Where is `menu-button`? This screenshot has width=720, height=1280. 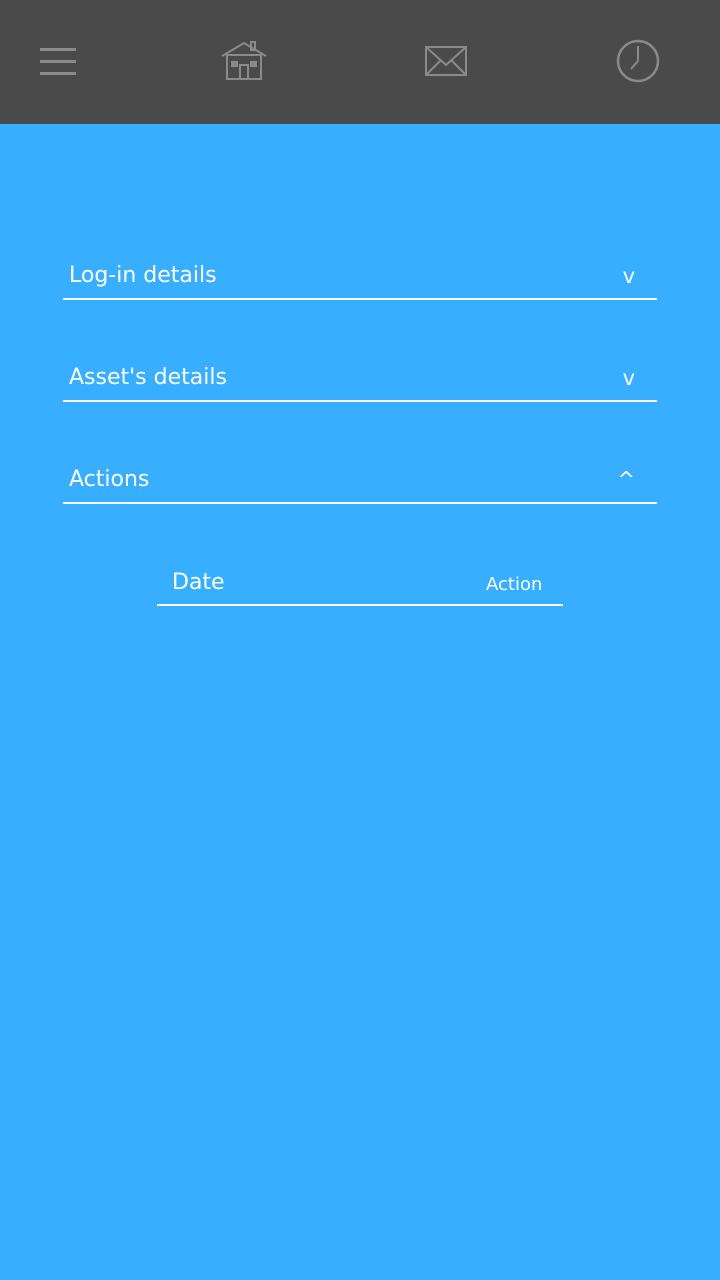 menu-button is located at coordinates (58, 62).